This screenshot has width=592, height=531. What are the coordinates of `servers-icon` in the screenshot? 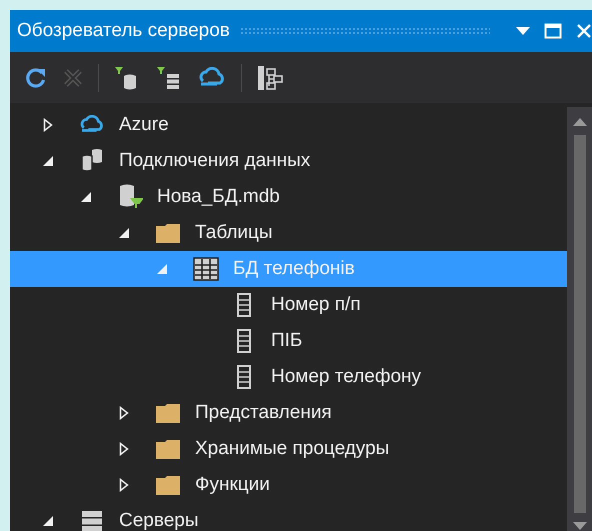 It's located at (92, 520).